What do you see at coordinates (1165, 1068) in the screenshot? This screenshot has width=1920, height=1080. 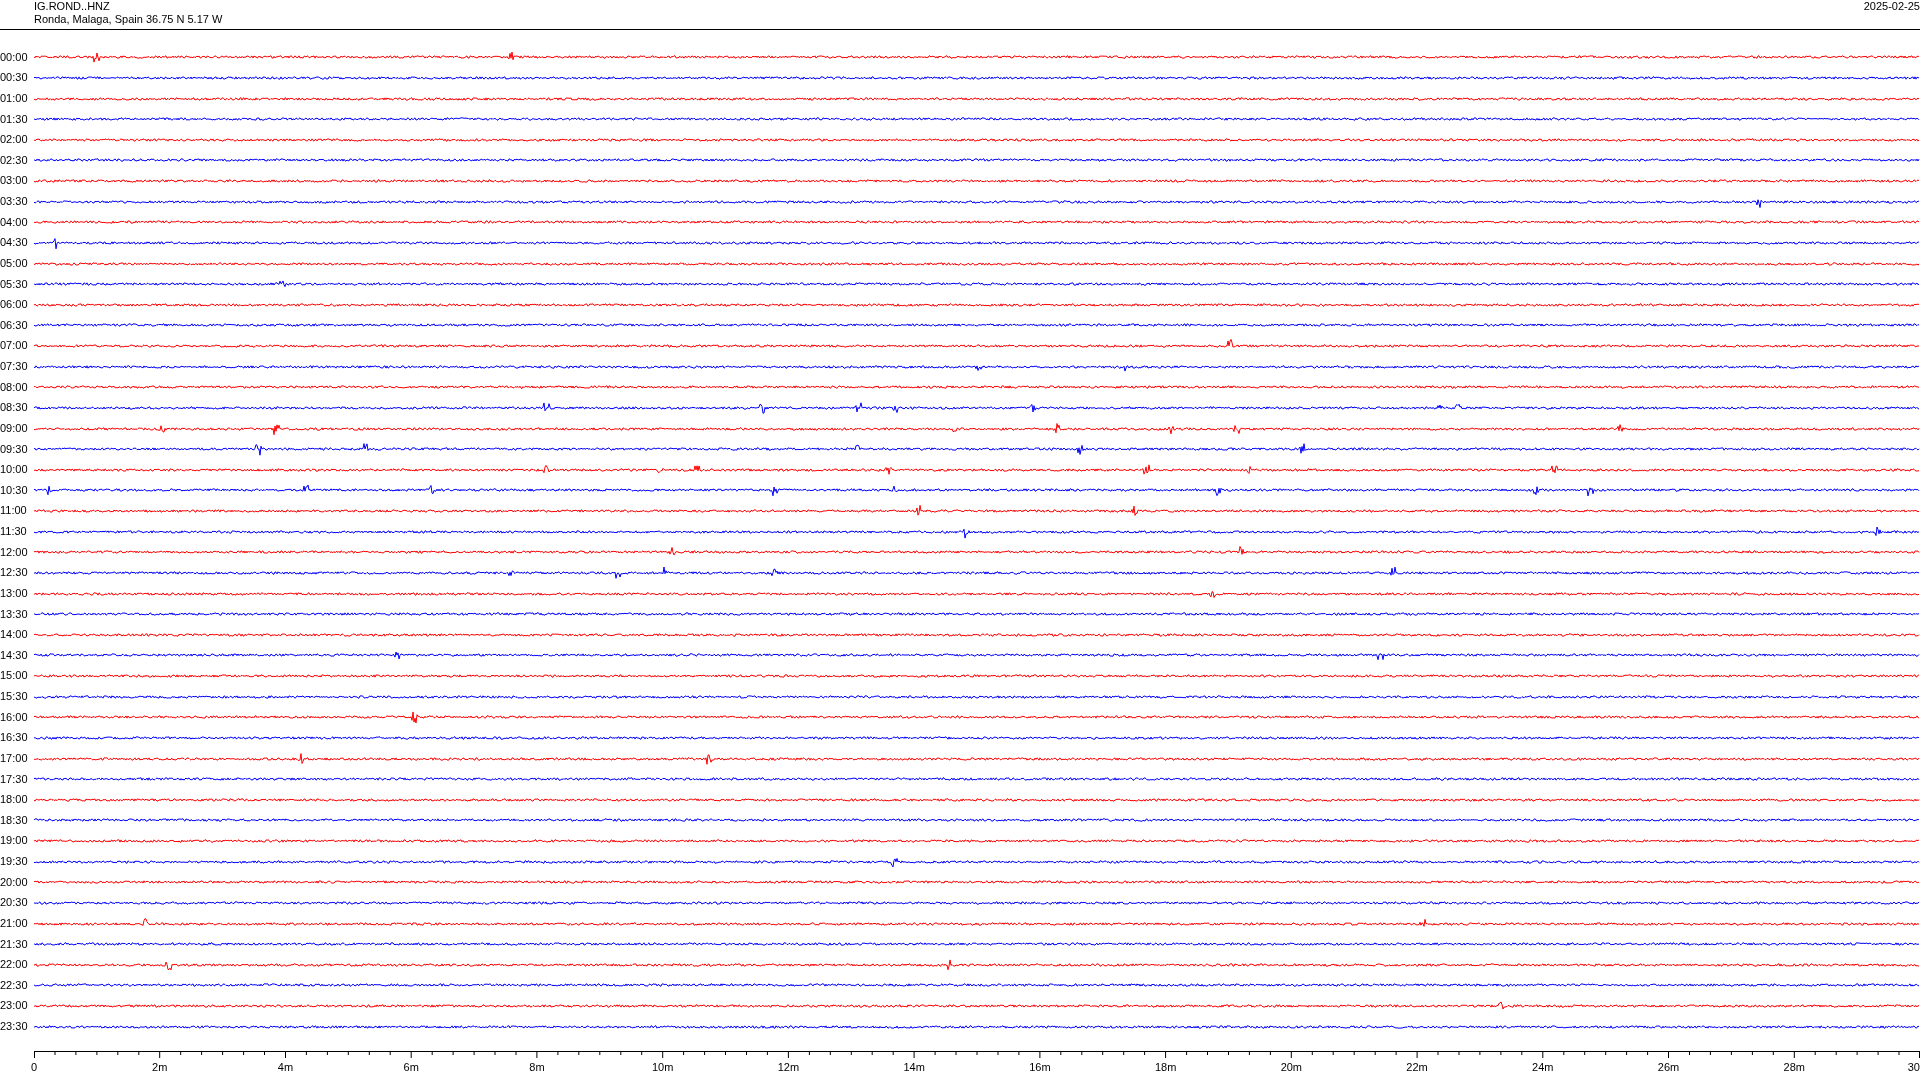 I see `axis-tick-label: 18m` at bounding box center [1165, 1068].